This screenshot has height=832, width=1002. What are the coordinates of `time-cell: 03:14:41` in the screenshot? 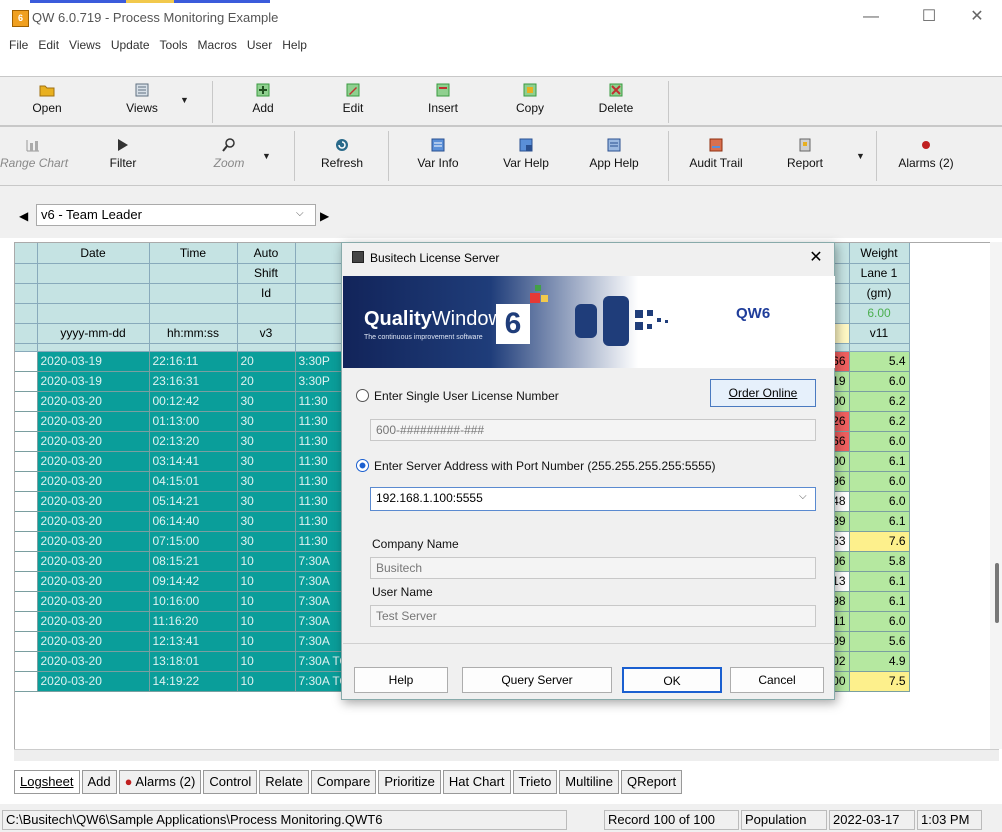 It's located at (193, 461).